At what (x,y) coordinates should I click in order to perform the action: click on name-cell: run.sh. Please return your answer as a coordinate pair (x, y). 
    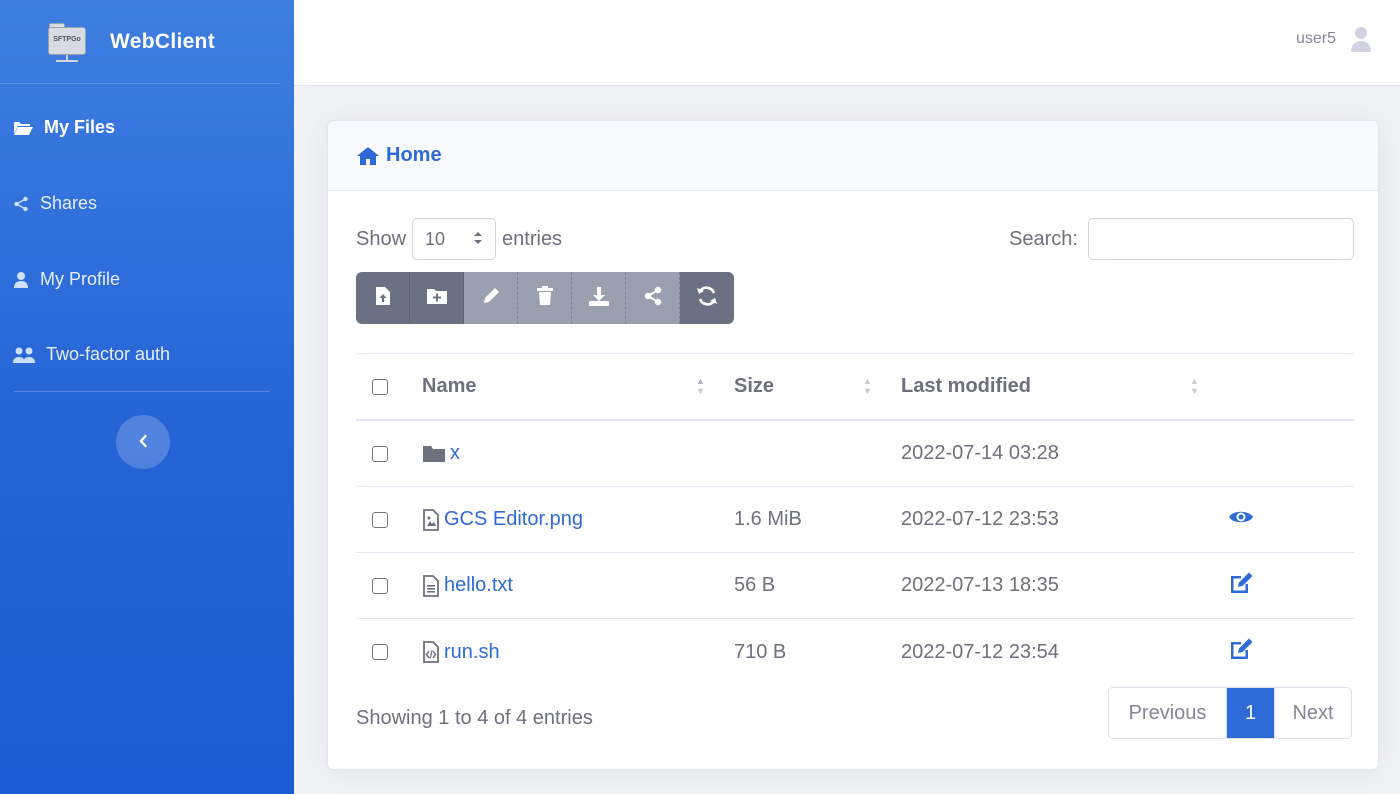
    Looking at the image, I should click on (461, 652).